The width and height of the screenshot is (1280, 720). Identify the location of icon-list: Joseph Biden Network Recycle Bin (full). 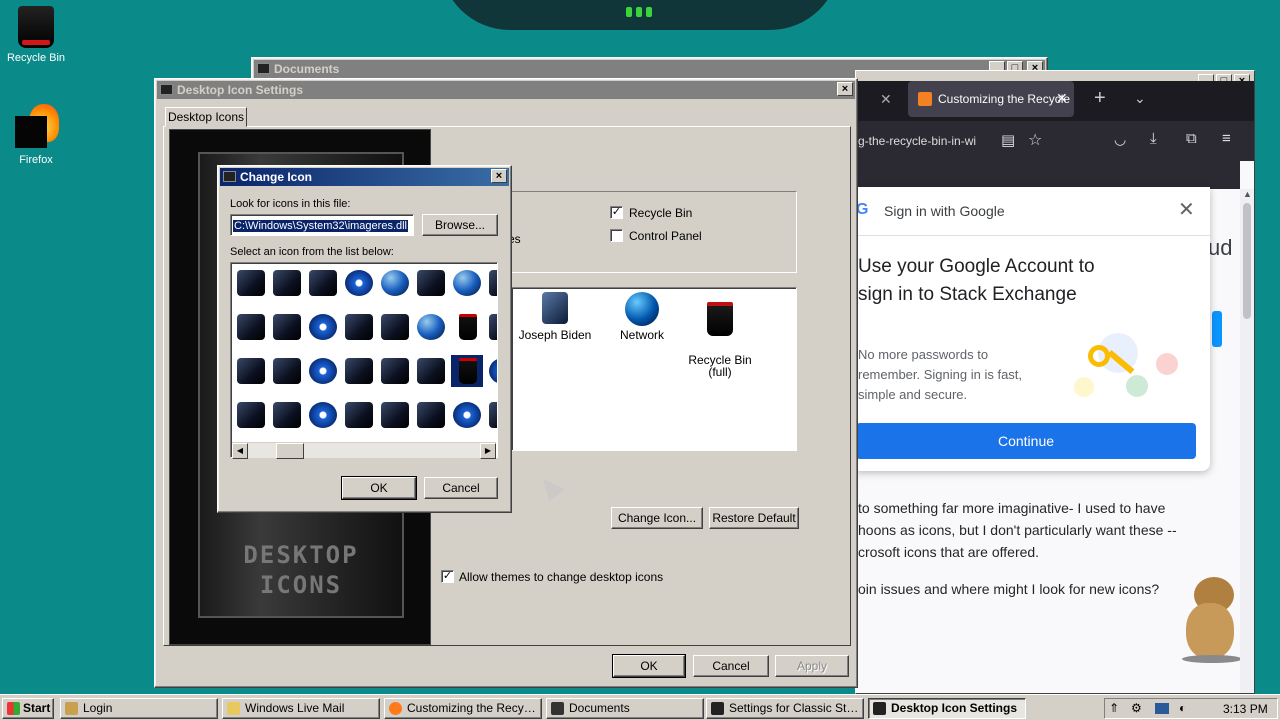
(654, 369).